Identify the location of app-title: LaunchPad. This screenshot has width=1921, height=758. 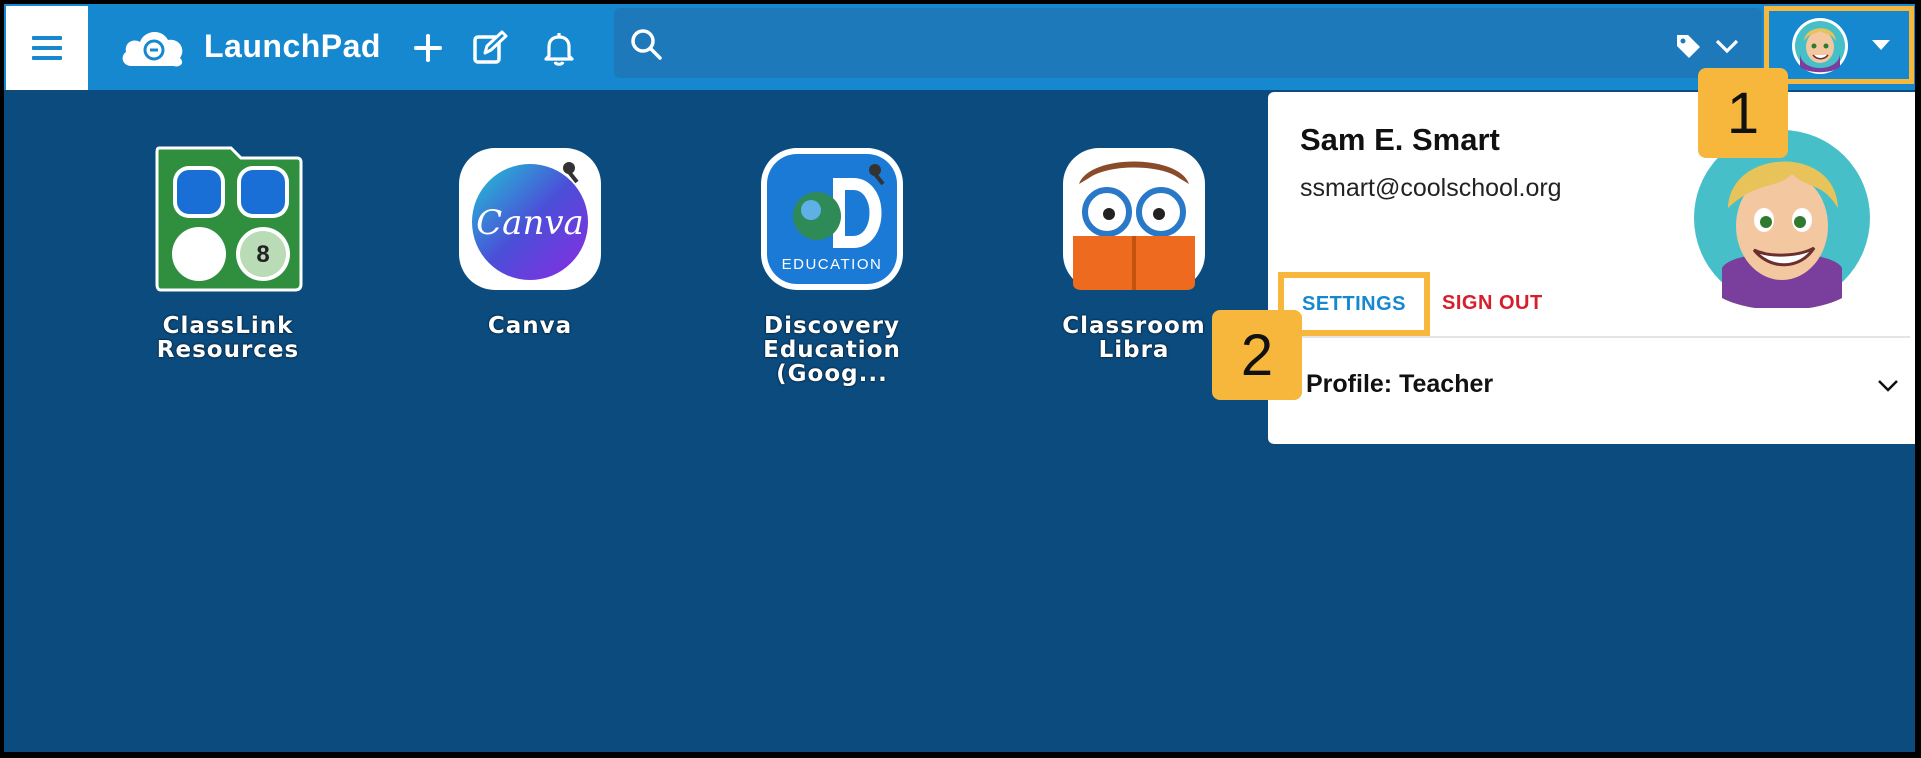
(292, 46).